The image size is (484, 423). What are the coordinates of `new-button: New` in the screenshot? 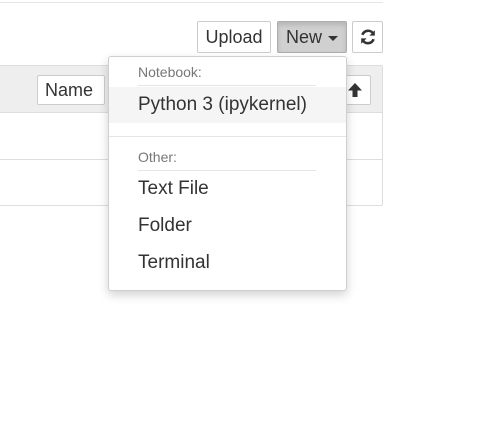 It's located at (312, 37).